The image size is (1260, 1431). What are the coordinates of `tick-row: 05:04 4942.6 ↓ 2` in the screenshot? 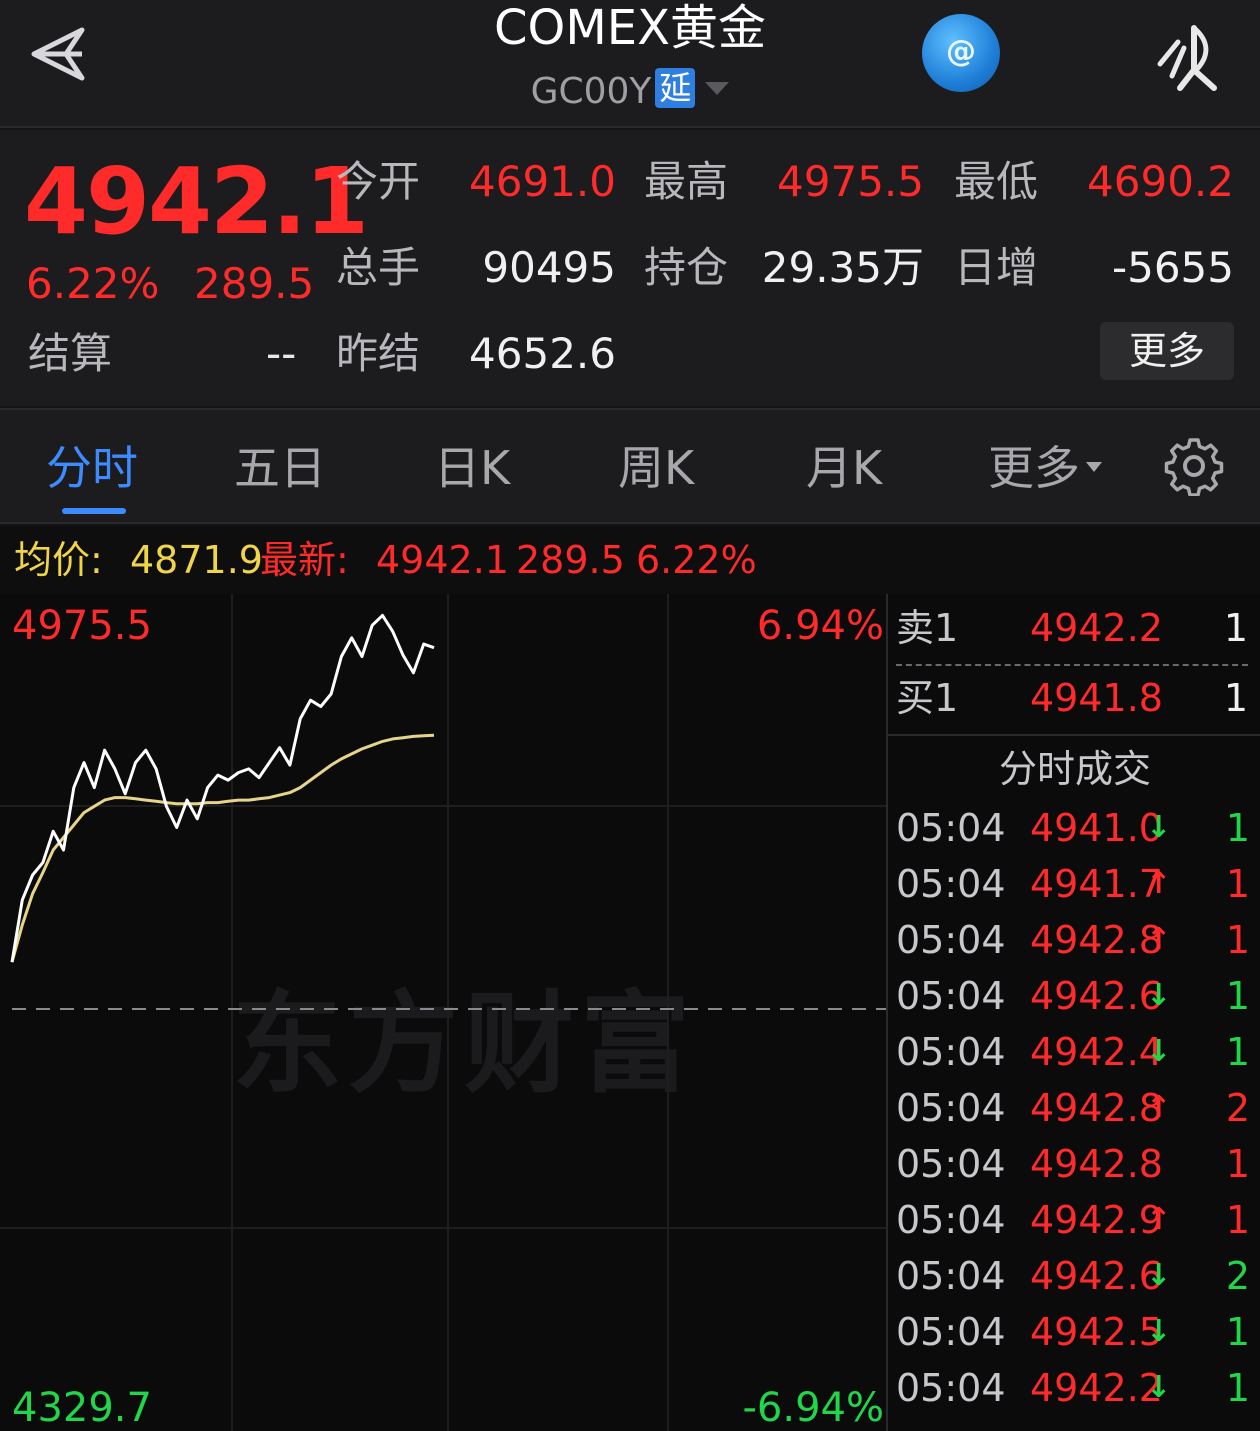 It's located at (1074, 1276).